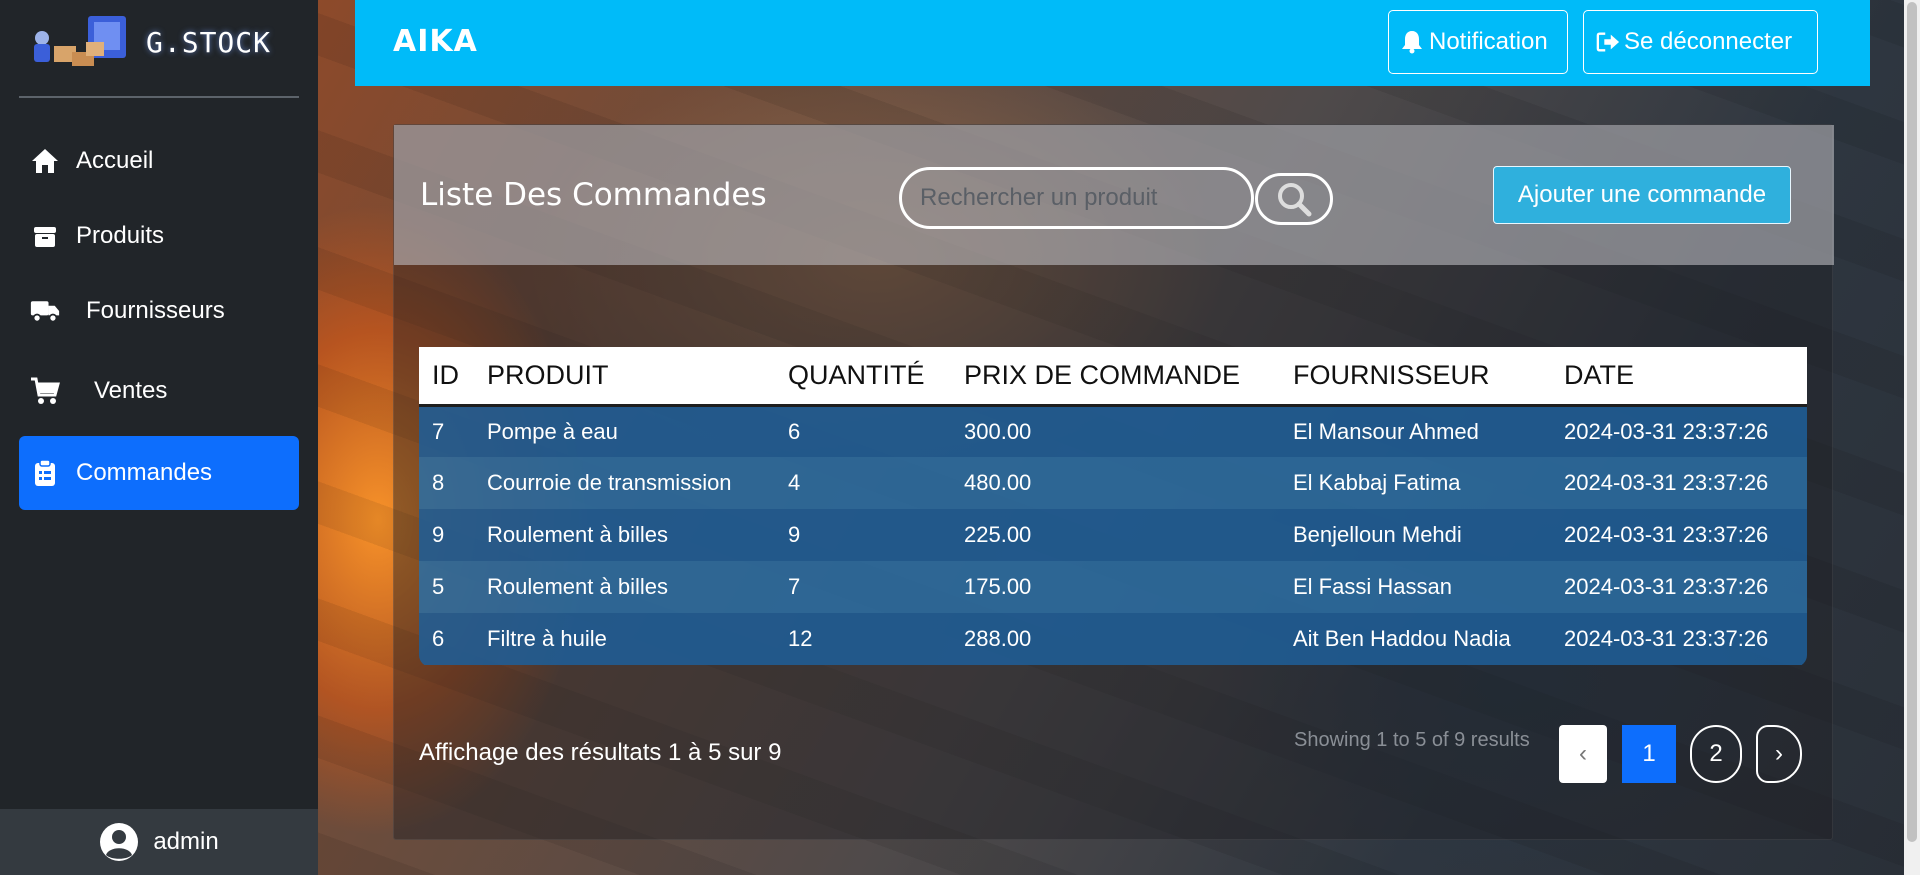 The image size is (1920, 875). What do you see at coordinates (547, 638) in the screenshot?
I see `cell-produit: Filtre à huile` at bounding box center [547, 638].